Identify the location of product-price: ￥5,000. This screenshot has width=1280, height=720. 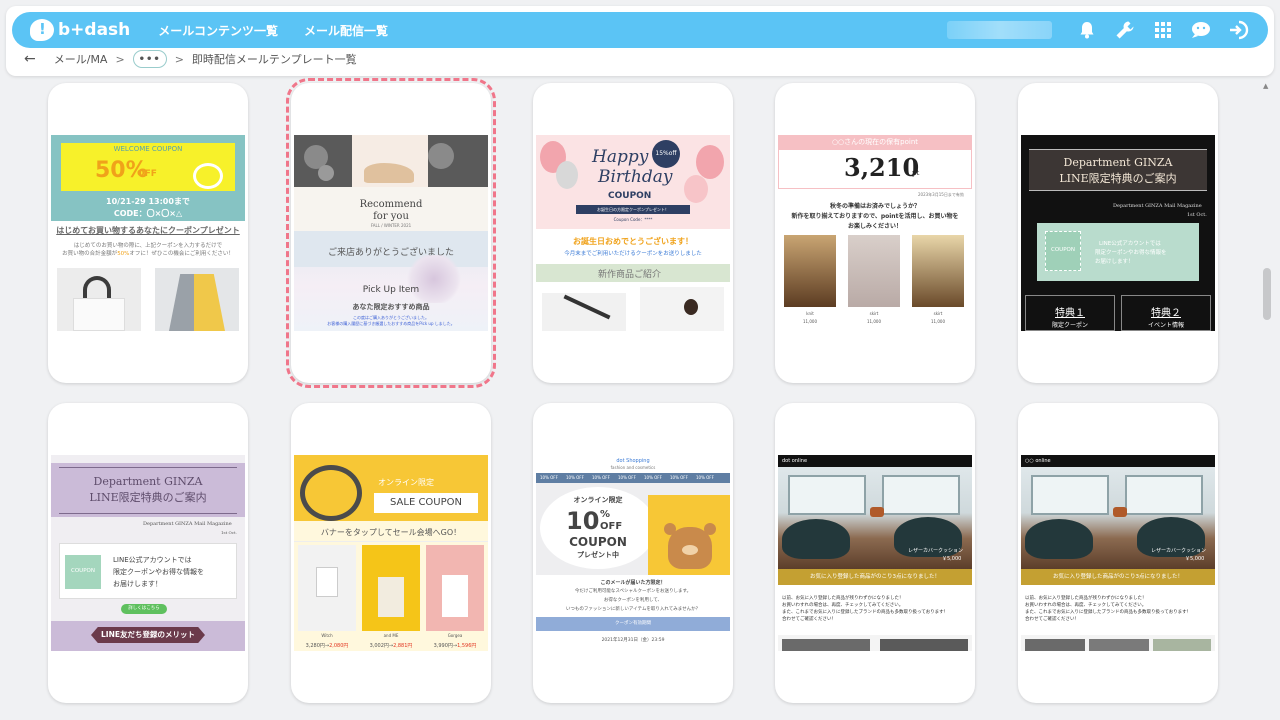
(1195, 559).